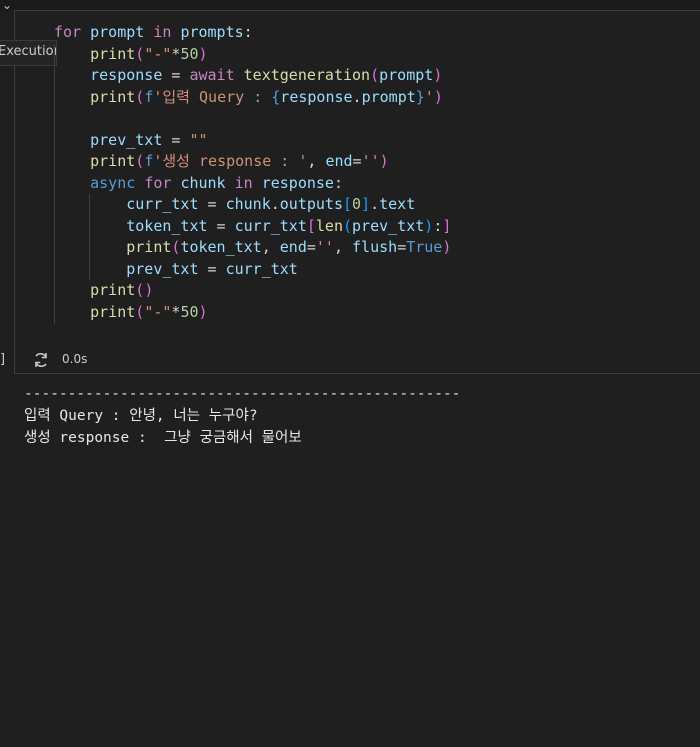 The height and width of the screenshot is (747, 700). What do you see at coordinates (75, 359) in the screenshot?
I see `execution-time: 0.0s` at bounding box center [75, 359].